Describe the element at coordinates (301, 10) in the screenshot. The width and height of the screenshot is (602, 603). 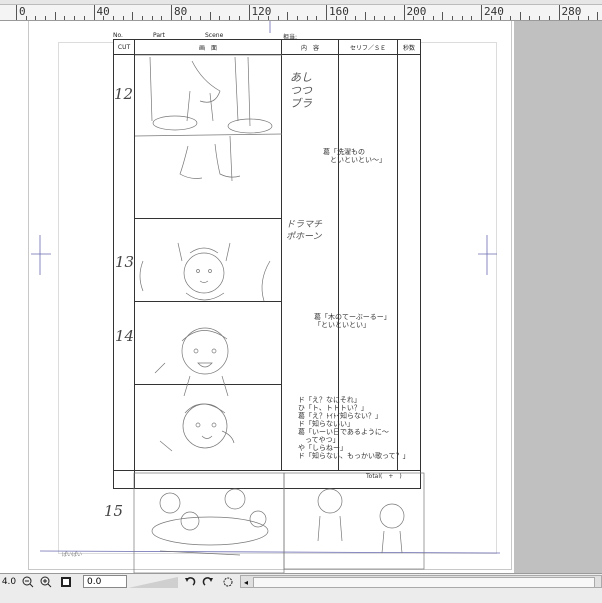
I see `top-ruler: 0 40 80 120 160 200 240 280` at that location.